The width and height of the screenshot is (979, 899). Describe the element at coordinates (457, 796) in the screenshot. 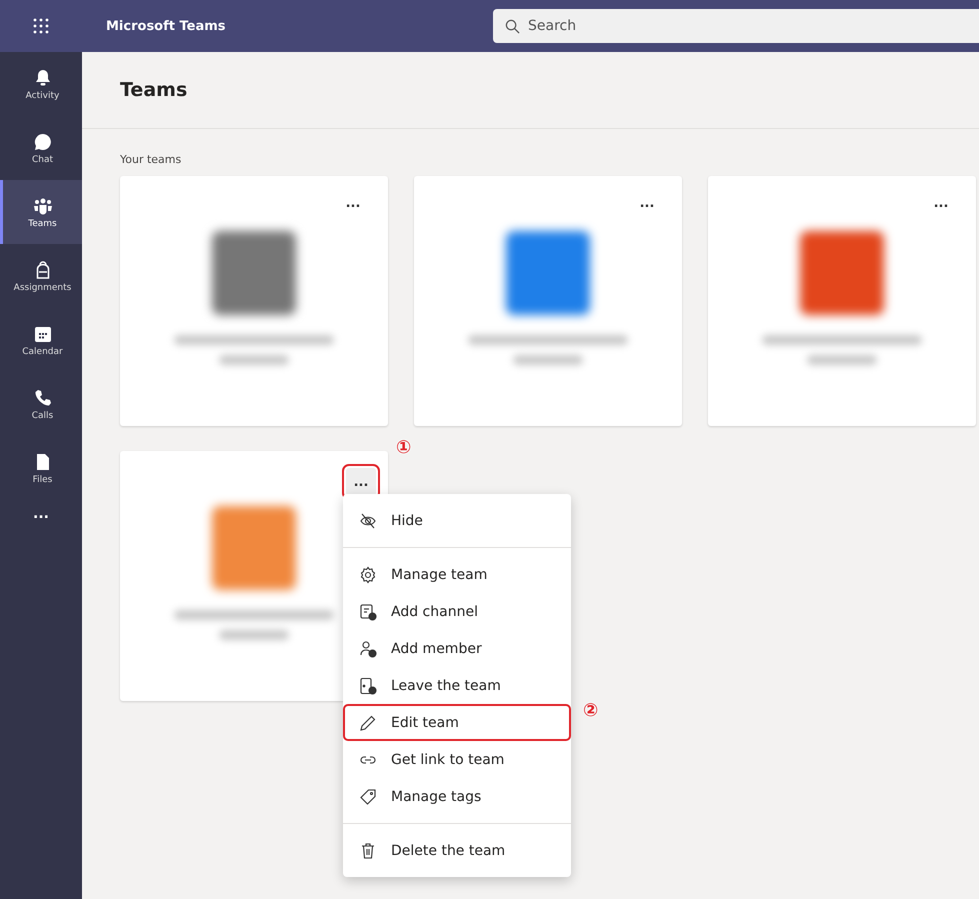

I see `menu-item: Manage tags` at that location.